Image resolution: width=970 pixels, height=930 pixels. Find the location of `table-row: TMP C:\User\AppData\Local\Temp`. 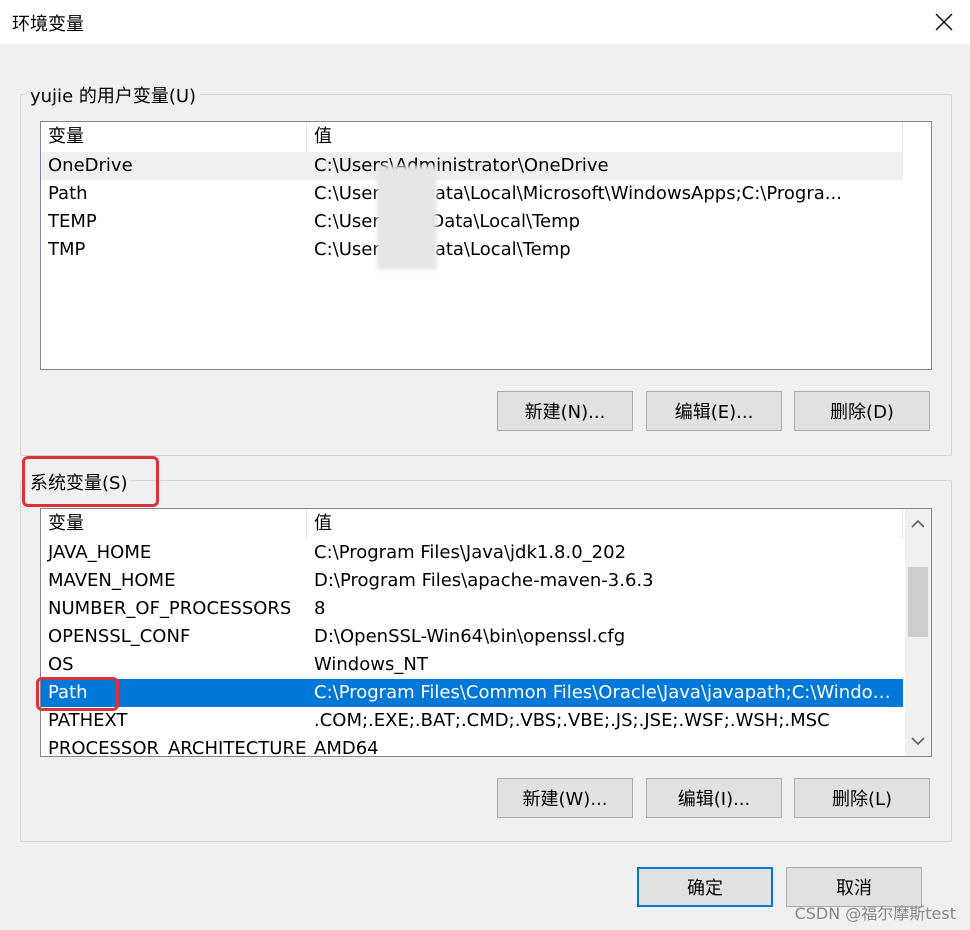

table-row: TMP C:\User\AppData\Local\Temp is located at coordinates (472, 250).